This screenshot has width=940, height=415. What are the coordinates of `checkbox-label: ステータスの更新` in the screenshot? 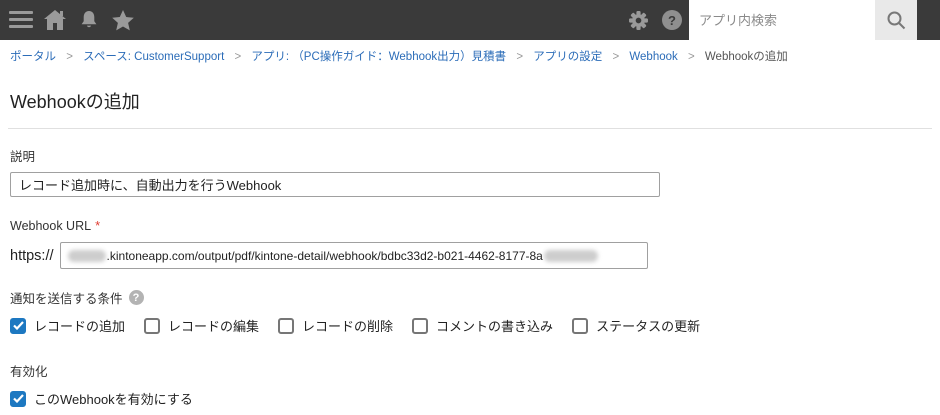 It's located at (648, 326).